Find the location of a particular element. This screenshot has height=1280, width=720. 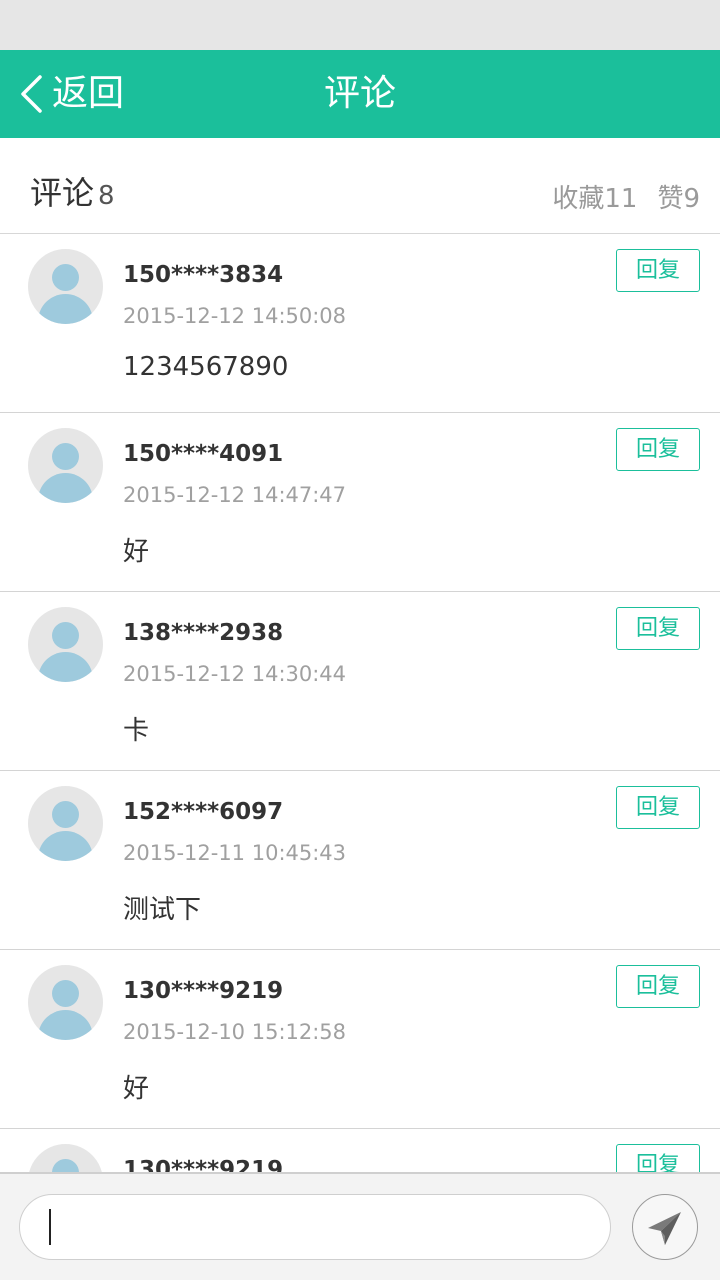

paper-plane-icon is located at coordinates (664, 1228).